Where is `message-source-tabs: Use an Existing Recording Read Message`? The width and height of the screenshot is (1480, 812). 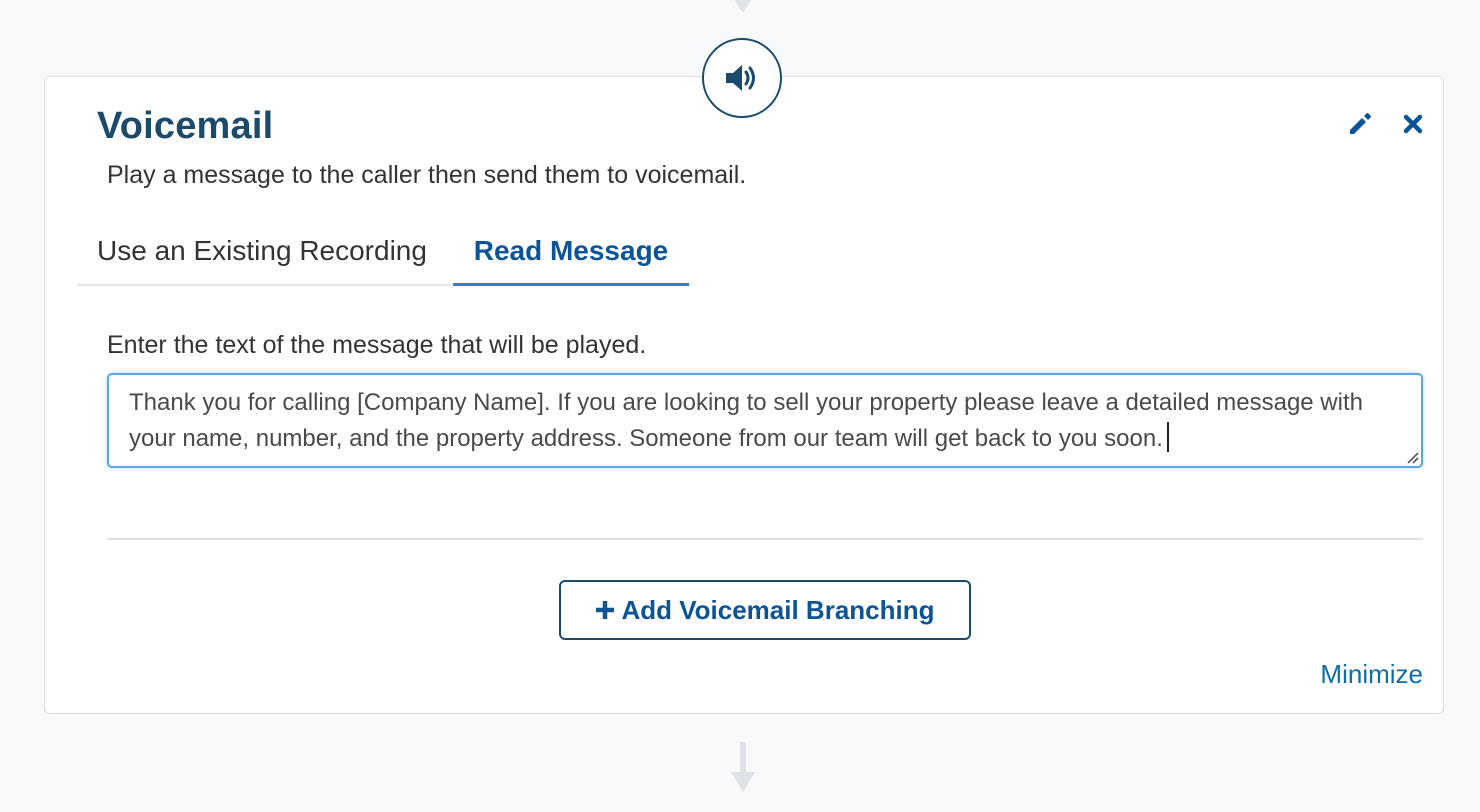
message-source-tabs: Use an Existing Recording Read Message is located at coordinates (750, 257).